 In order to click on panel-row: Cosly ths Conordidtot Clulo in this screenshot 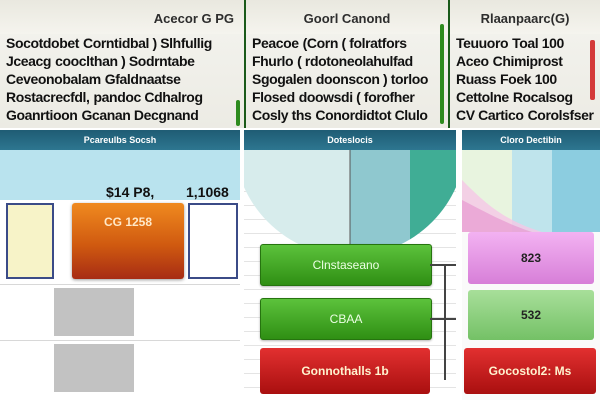, I will do `click(347, 115)`.